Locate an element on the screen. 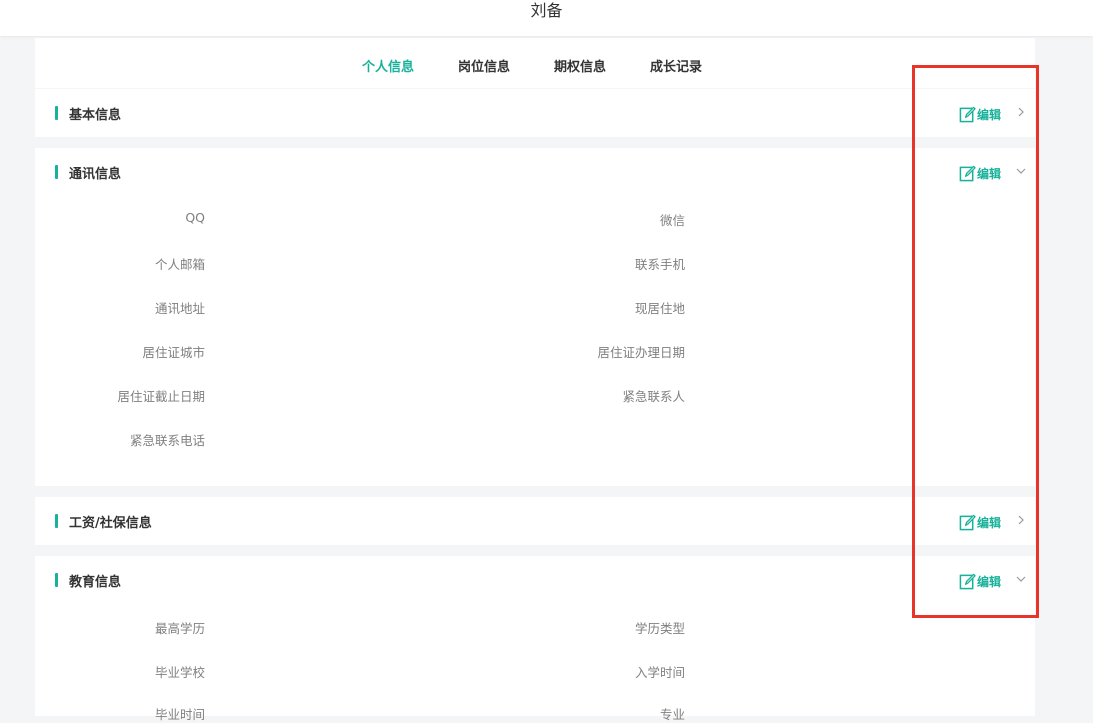  field-label-major: 专业 is located at coordinates (672, 714).